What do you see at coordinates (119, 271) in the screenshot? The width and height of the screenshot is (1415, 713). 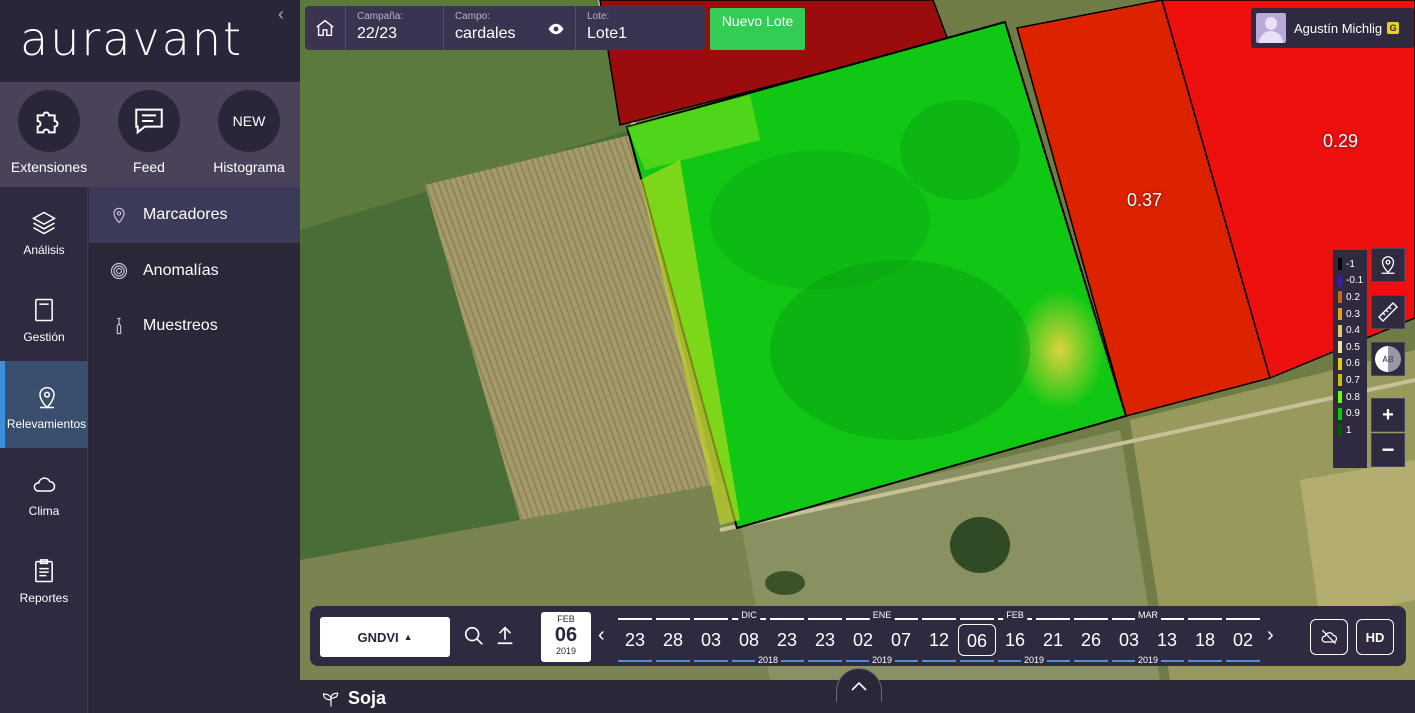 I see `anomaly-icon` at bounding box center [119, 271].